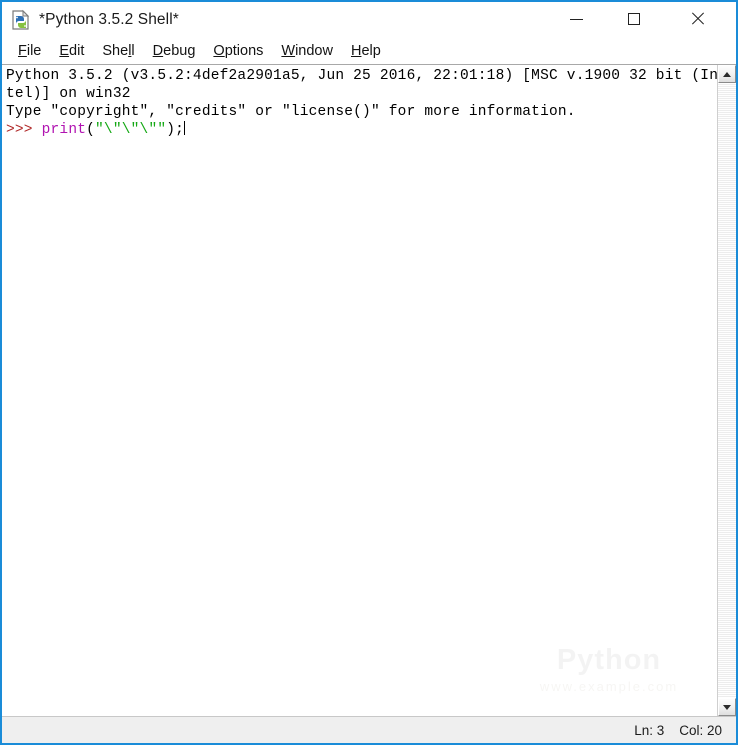 This screenshot has height=745, width=738. Describe the element at coordinates (369, 729) in the screenshot. I see `status-bar: Ln: 3 Col: 20` at that location.